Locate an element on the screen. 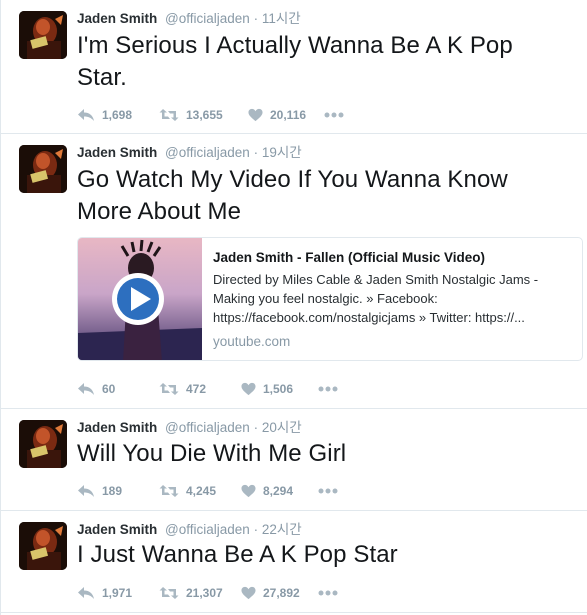 The width and height of the screenshot is (587, 615). retweet-button: 472 is located at coordinates (200, 389).